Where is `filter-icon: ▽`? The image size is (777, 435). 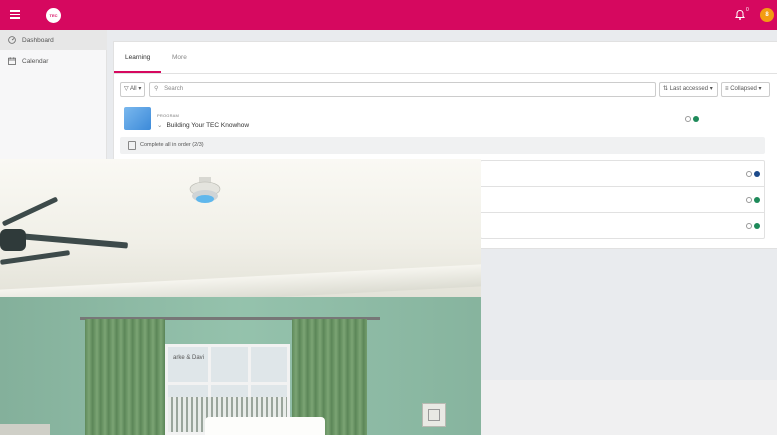
filter-icon: ▽ is located at coordinates (126, 89).